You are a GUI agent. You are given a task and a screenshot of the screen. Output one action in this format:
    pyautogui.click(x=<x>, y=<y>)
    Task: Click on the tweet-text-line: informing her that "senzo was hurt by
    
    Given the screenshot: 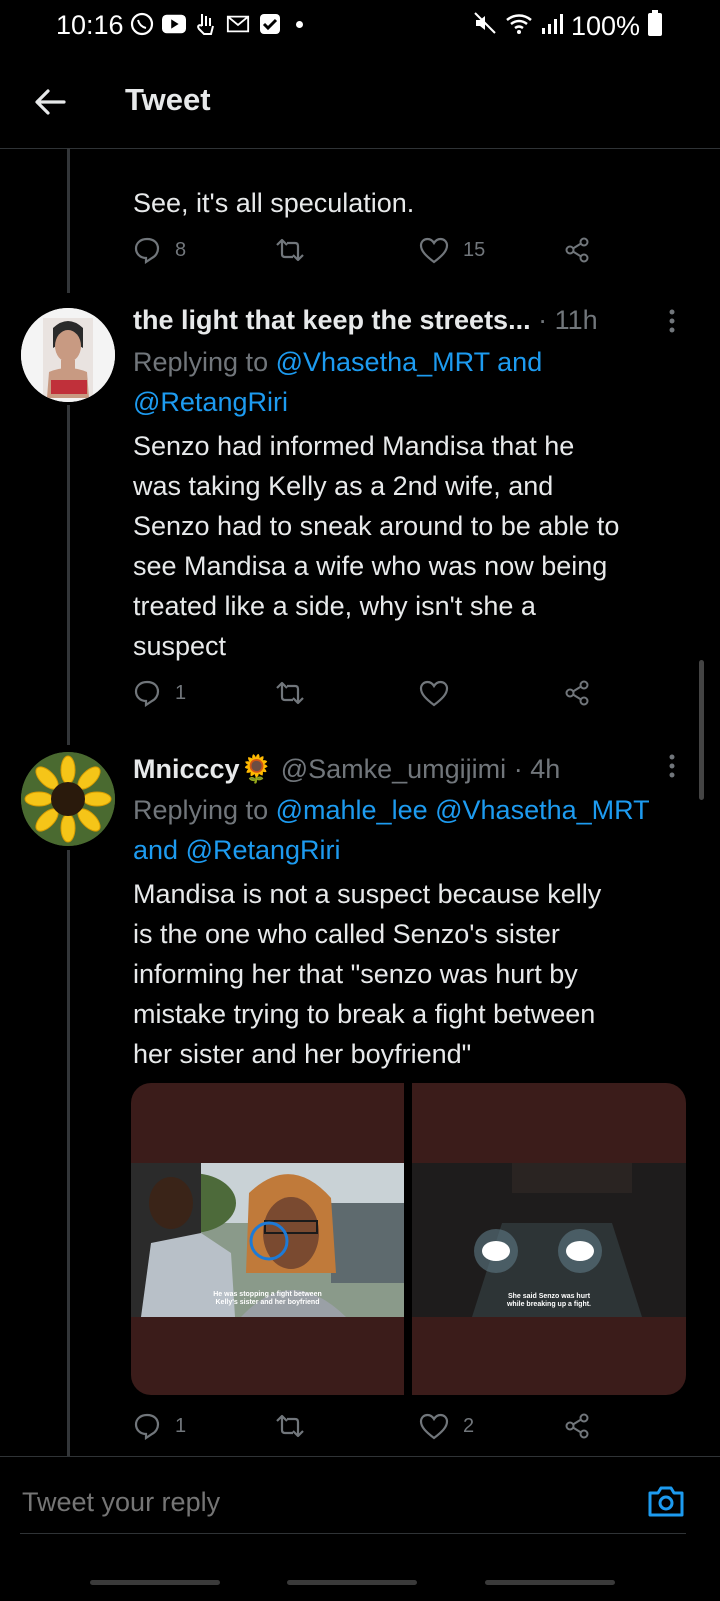 What is the action you would take?
    pyautogui.click(x=355, y=974)
    